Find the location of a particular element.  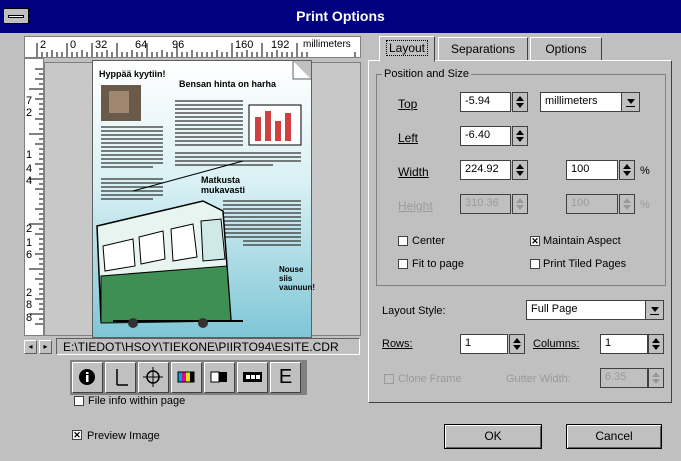

height-label: Height is located at coordinates (415, 206).